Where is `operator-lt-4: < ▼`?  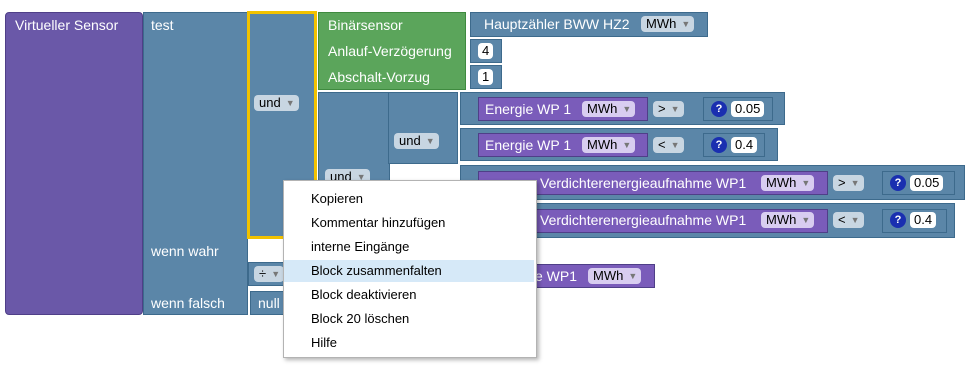 operator-lt-4: < ▼ is located at coordinates (848, 220).